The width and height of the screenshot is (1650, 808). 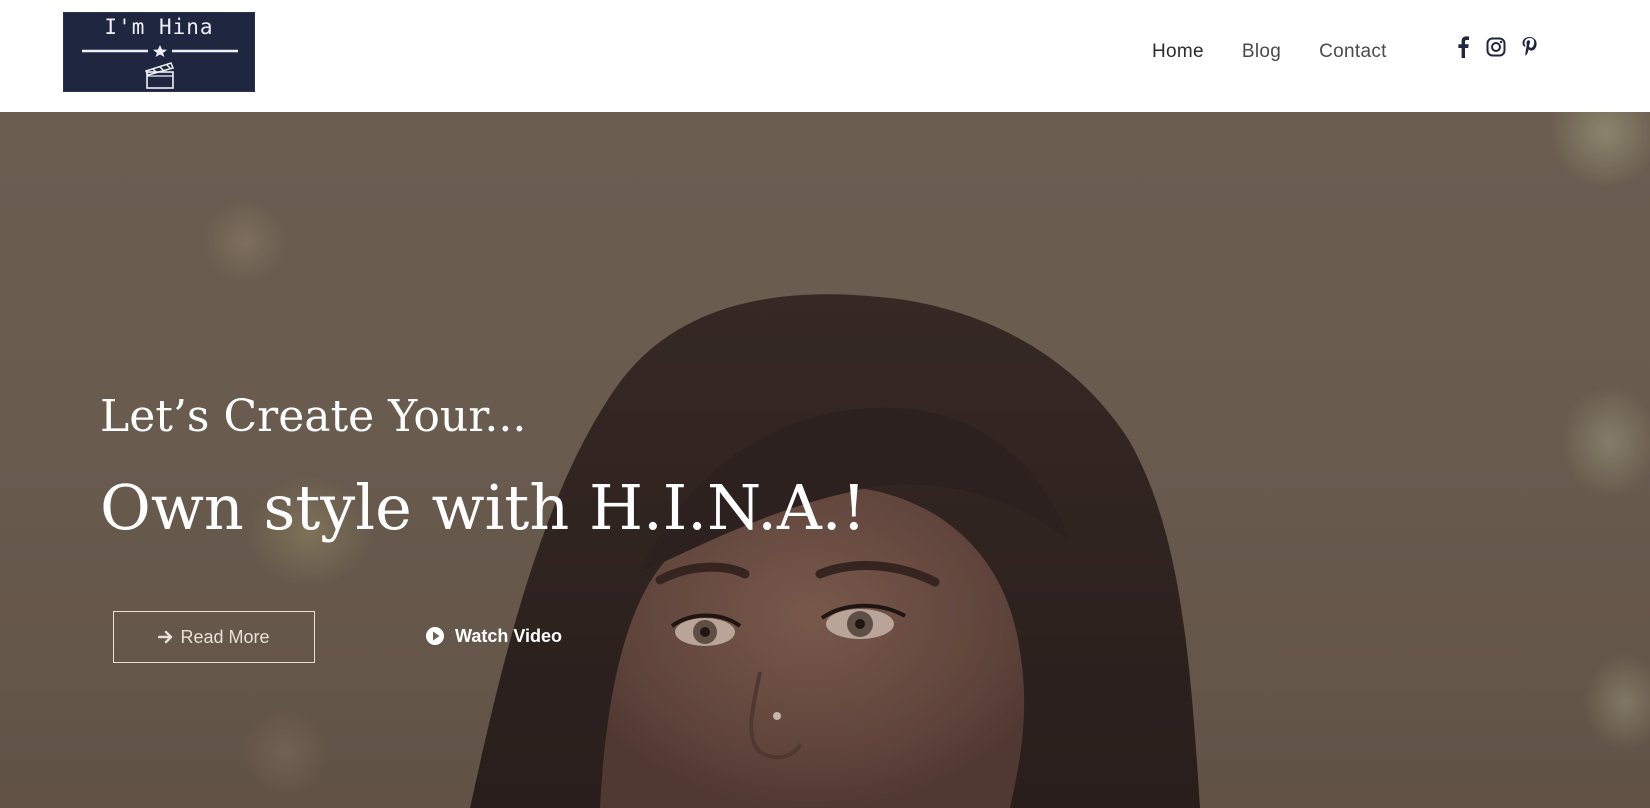 I want to click on nav-home: Home, so click(x=1178, y=52).